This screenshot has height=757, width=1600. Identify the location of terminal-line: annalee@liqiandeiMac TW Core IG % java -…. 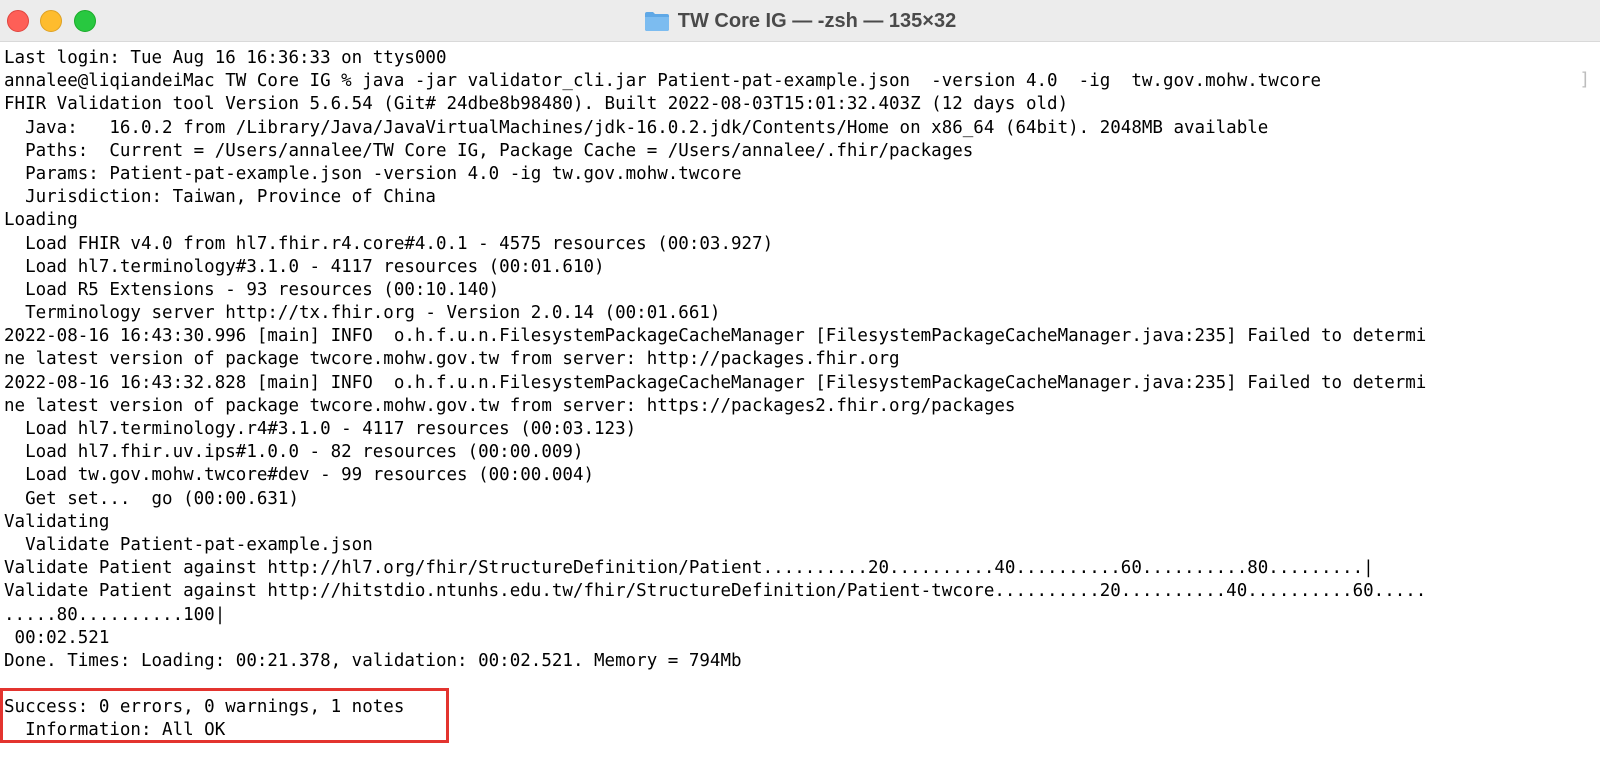
(662, 81).